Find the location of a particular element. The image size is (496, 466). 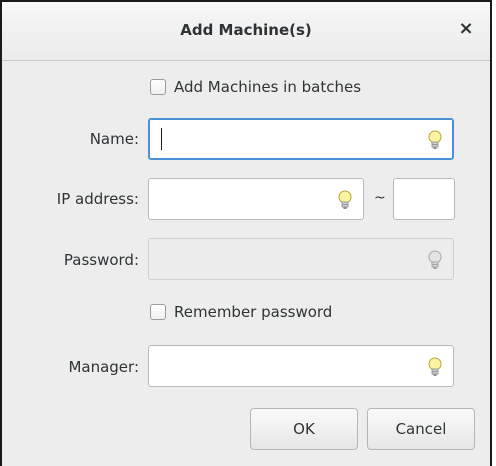

manager-label: Manager: is located at coordinates (103, 367).